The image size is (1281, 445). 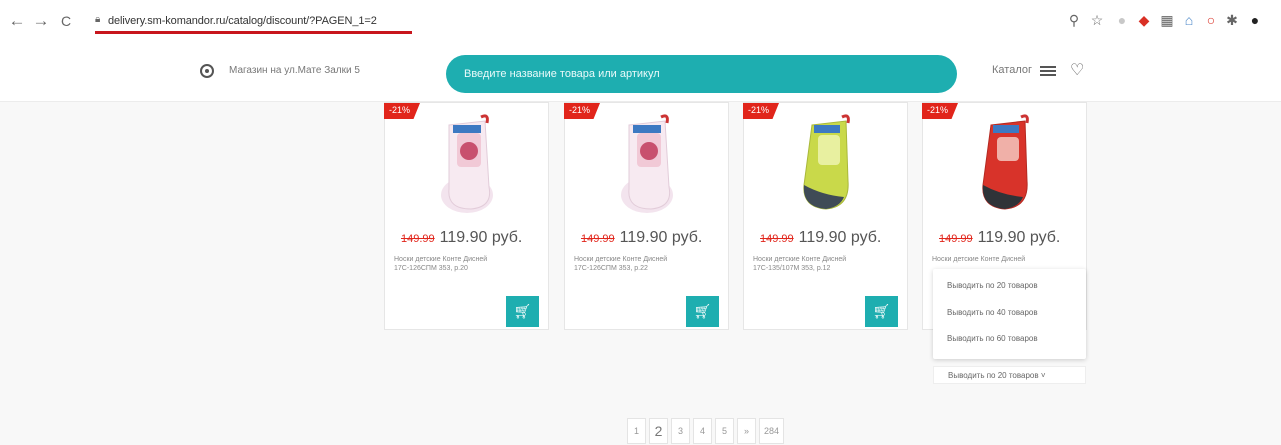 I want to click on site-header: Магазин на ул.Мате Залки 5 Каталог ♡, so click(x=640, y=74).